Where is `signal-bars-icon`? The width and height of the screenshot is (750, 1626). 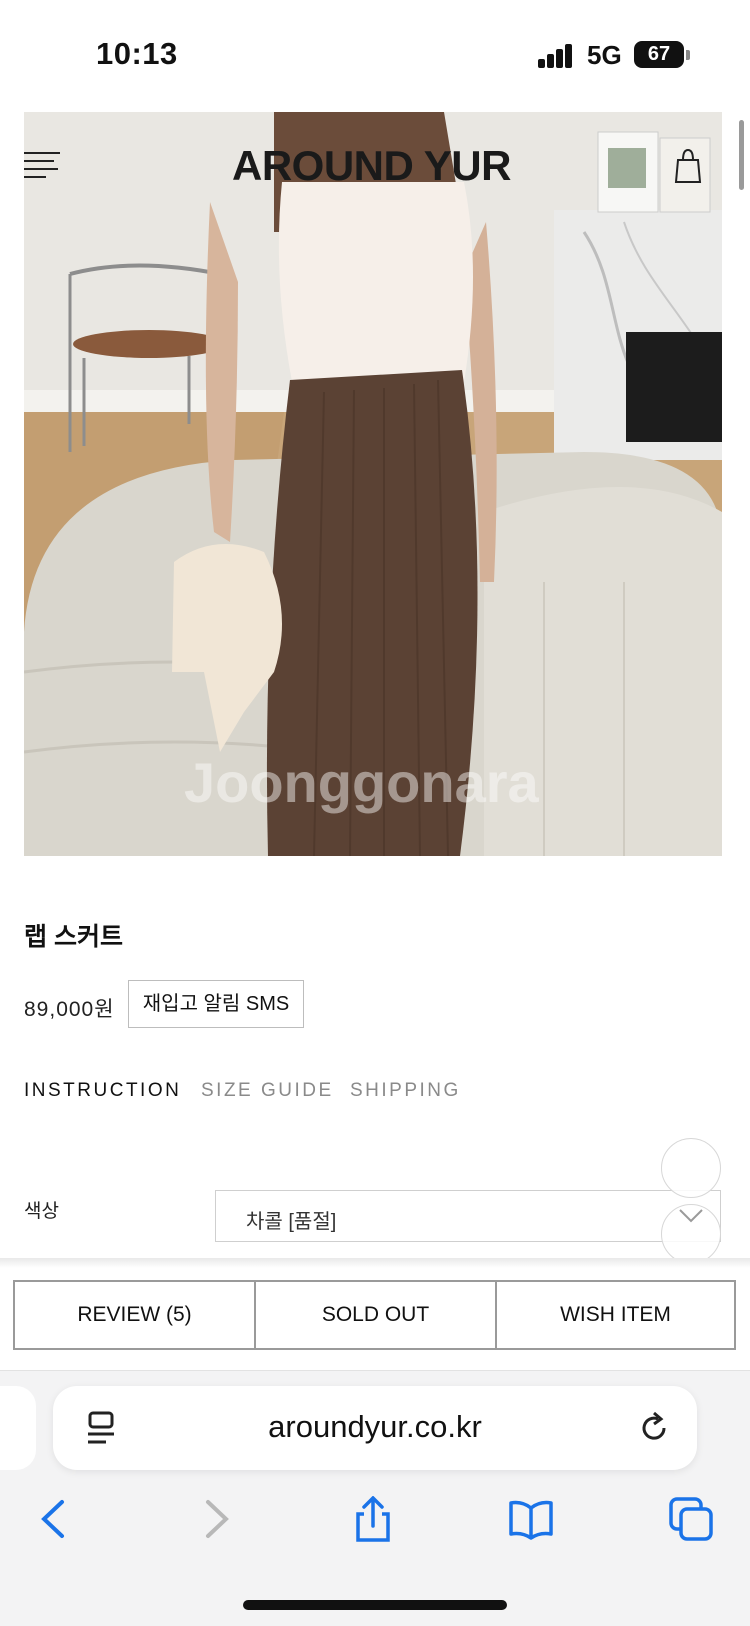 signal-bars-icon is located at coordinates (556, 56).